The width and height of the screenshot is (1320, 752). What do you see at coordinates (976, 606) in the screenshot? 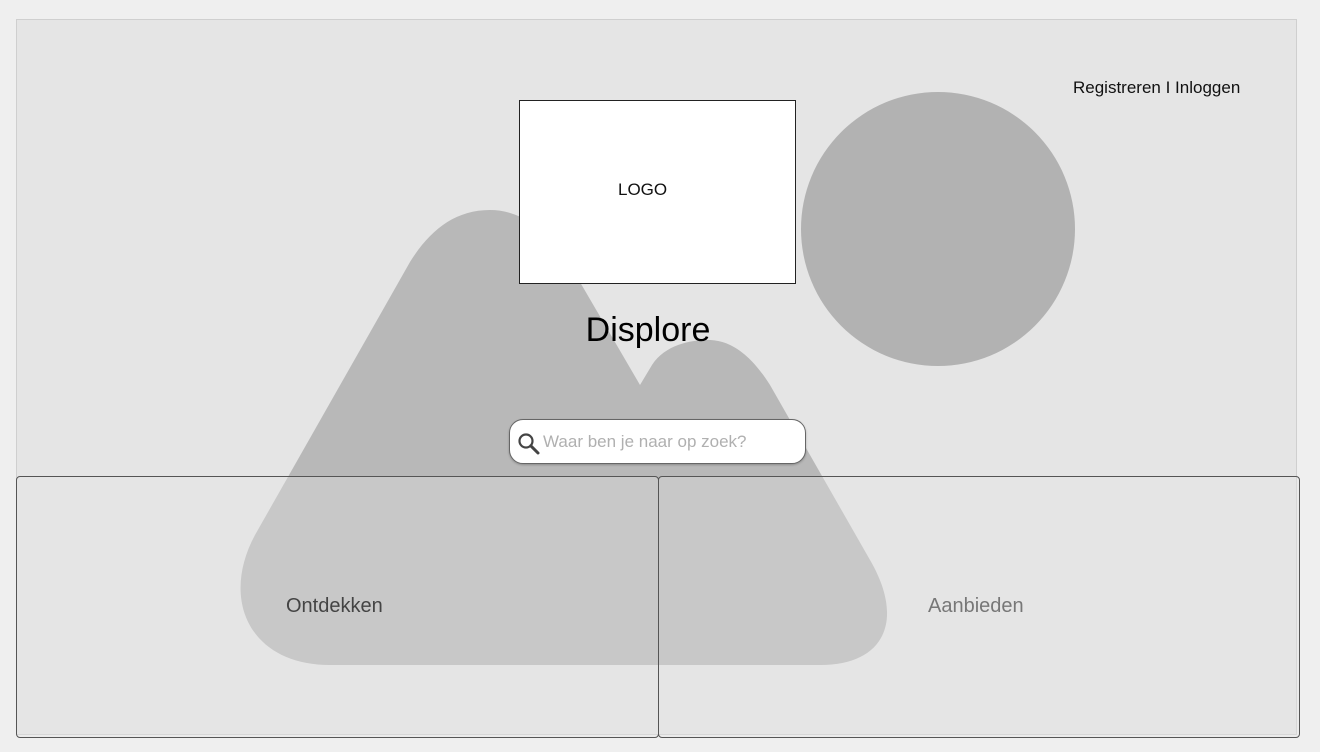
I see `panel-aanbieden-label: Aanbieden` at bounding box center [976, 606].